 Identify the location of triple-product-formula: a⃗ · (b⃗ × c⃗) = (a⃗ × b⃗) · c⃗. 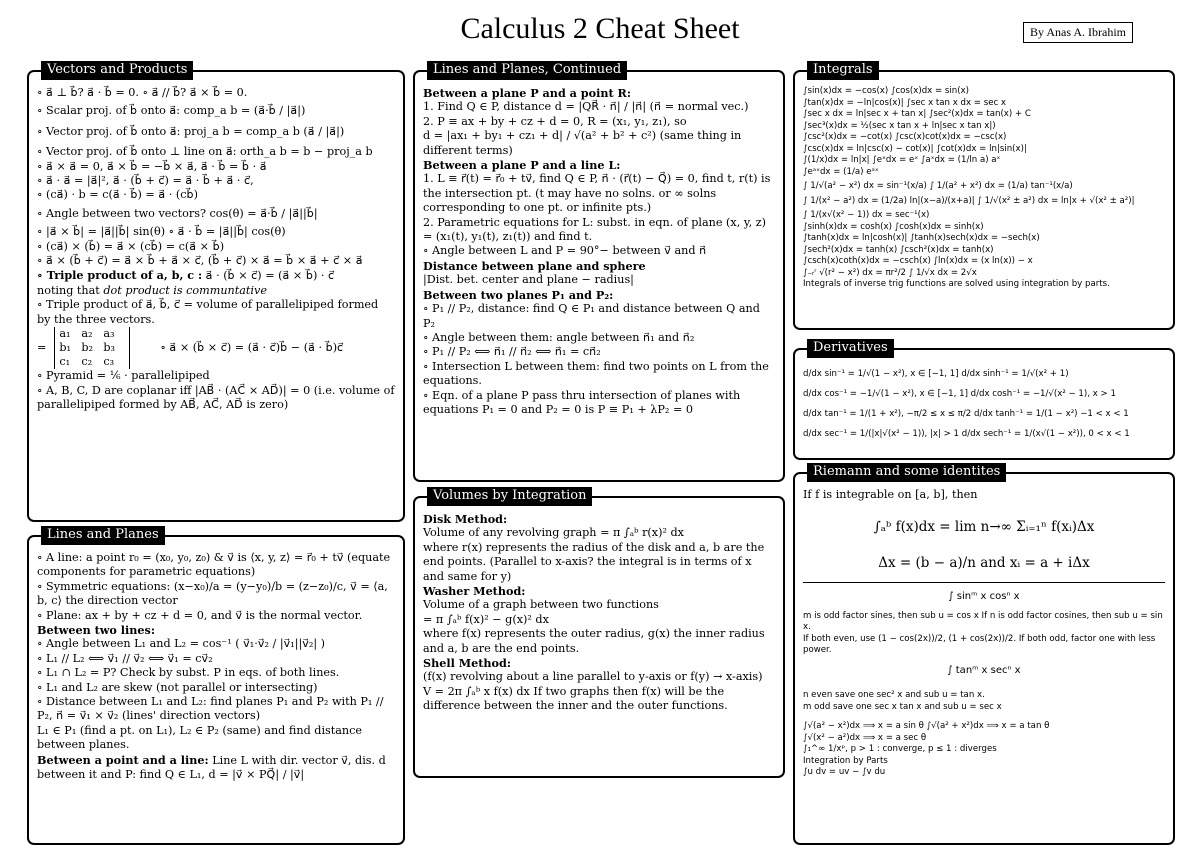
(268, 276).